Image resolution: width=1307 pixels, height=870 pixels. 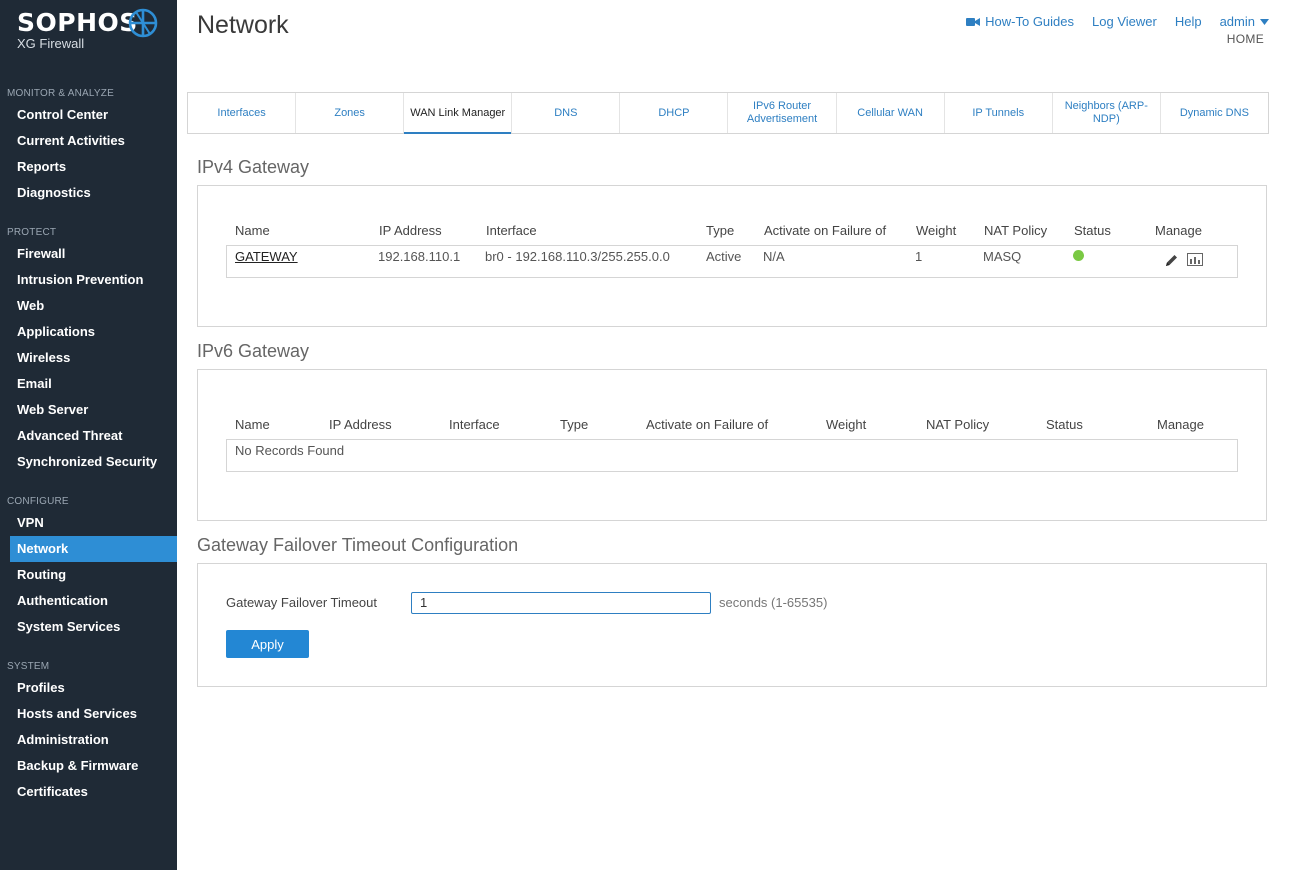 I want to click on nav-item-wireless: Wireless, so click(x=88, y=358).